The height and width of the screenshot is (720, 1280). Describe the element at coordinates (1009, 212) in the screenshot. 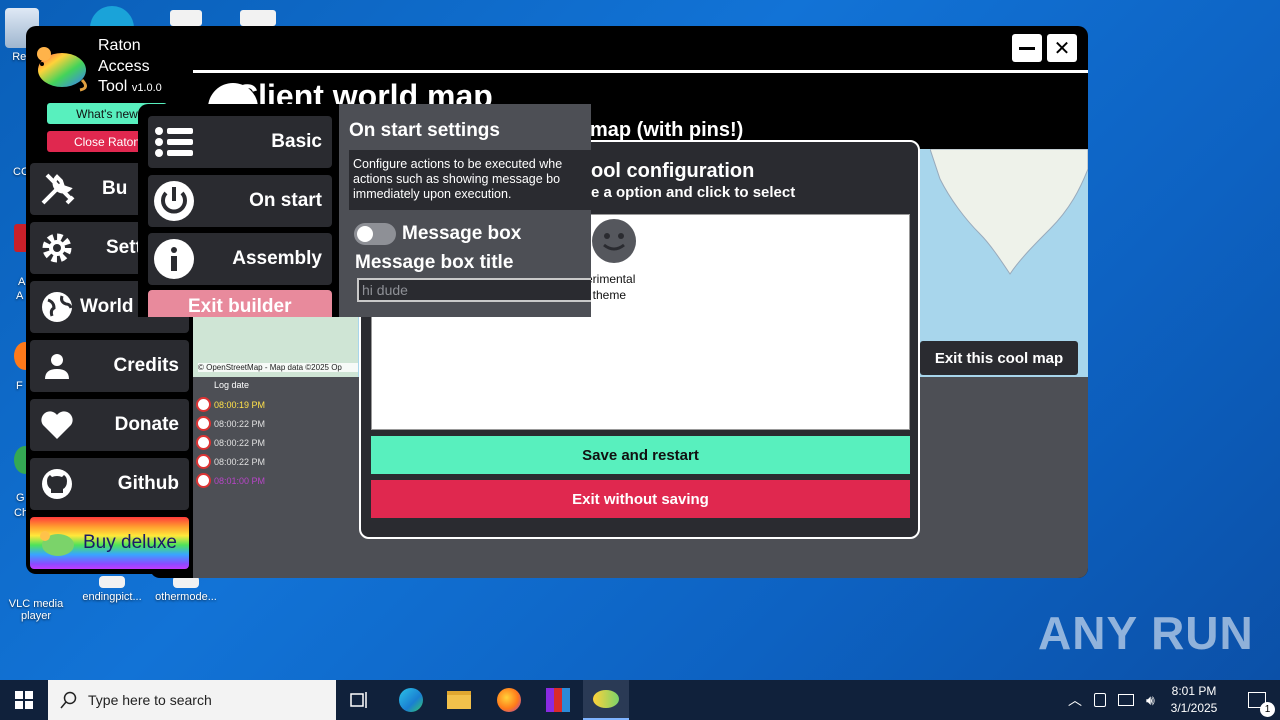

I see `greenland-map-shape` at that location.